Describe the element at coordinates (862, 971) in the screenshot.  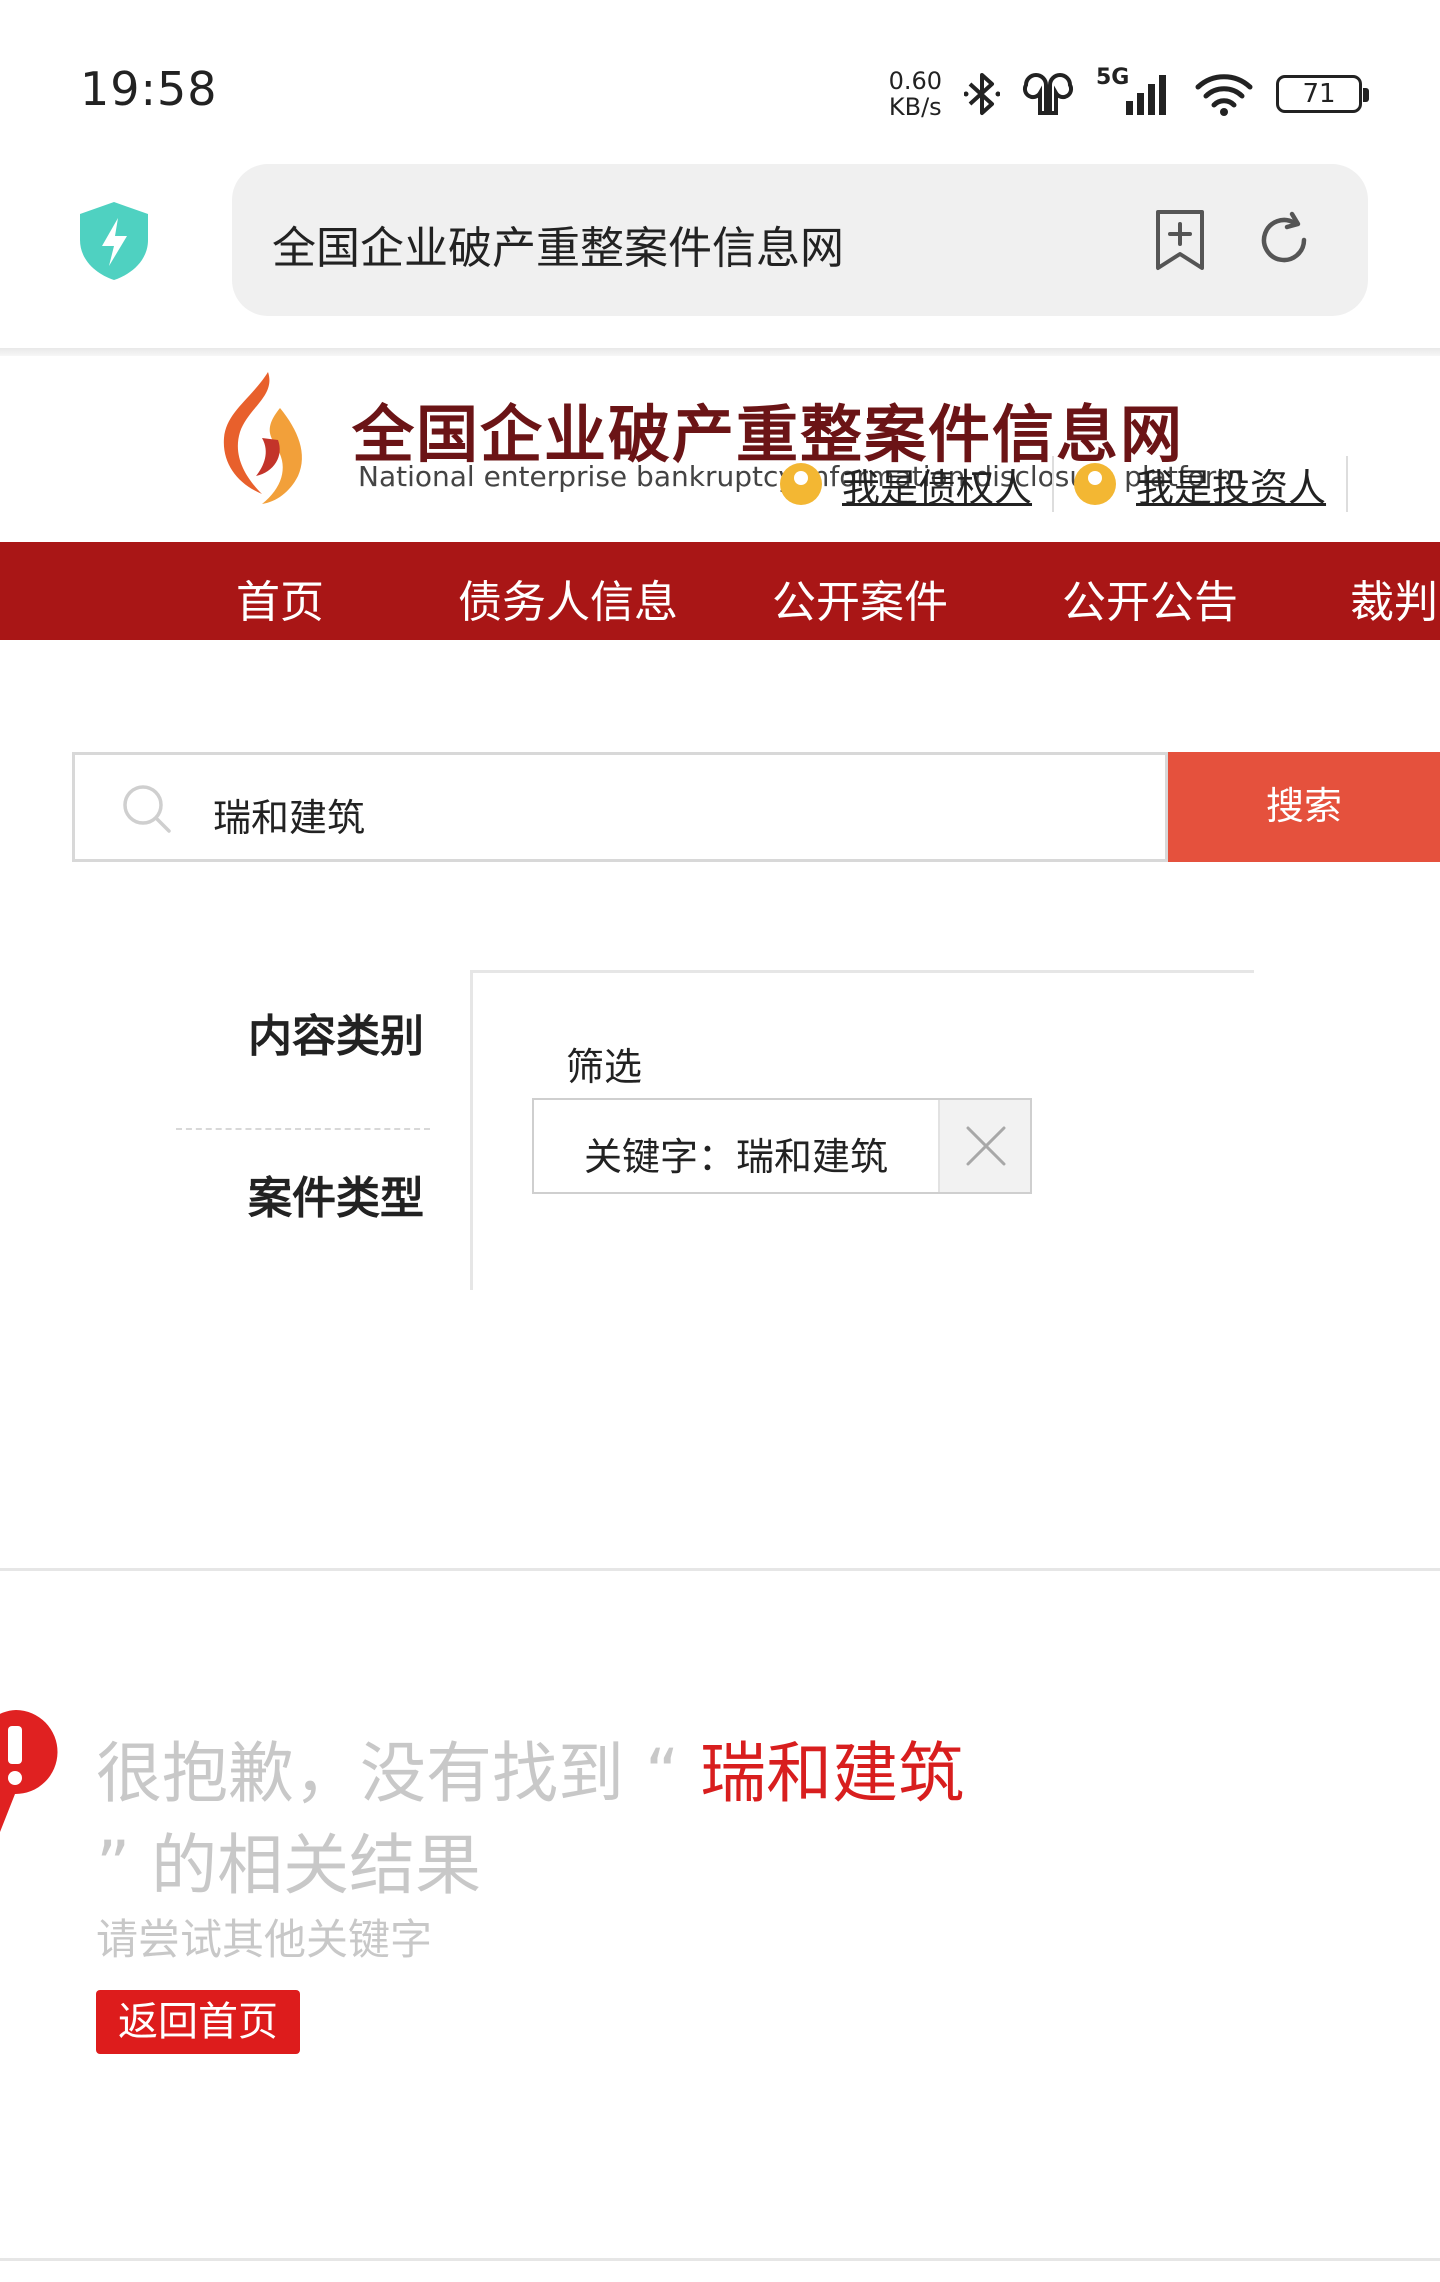
I see `filter-top-border` at that location.